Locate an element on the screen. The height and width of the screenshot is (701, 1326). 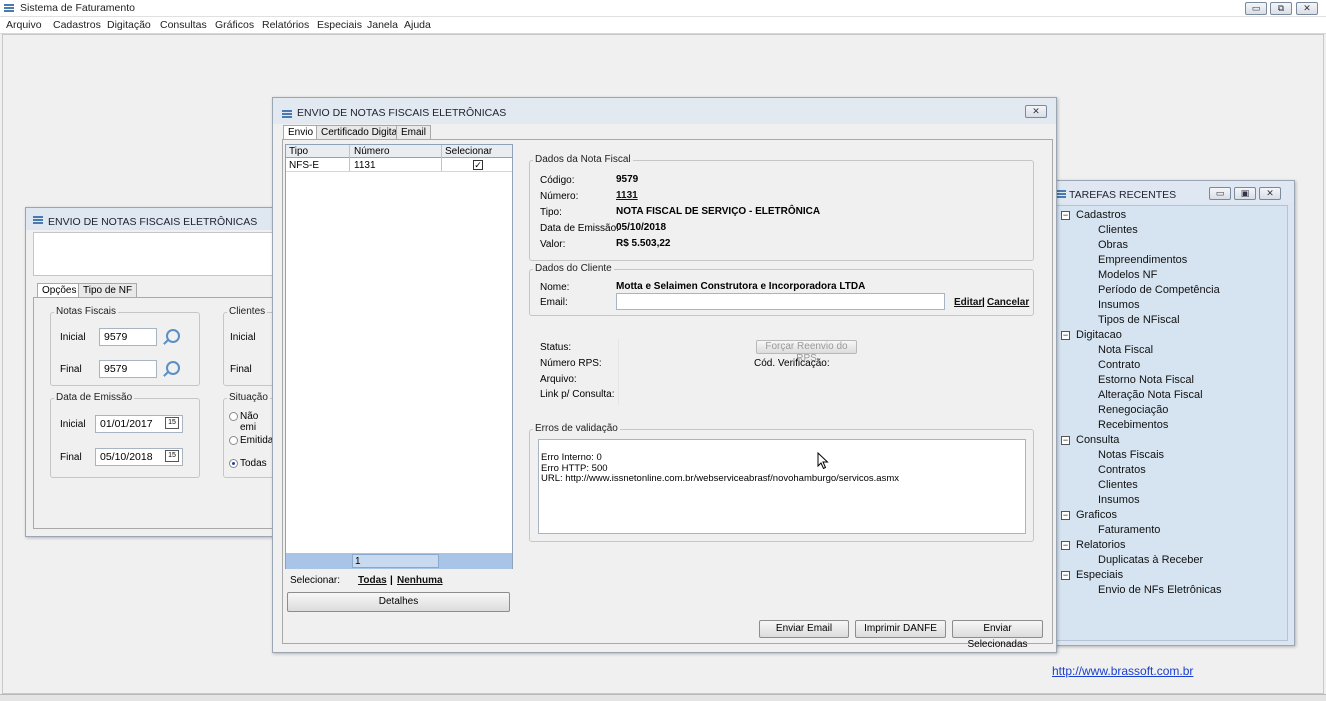
tree-item: Obras is located at coordinates (1113, 245).